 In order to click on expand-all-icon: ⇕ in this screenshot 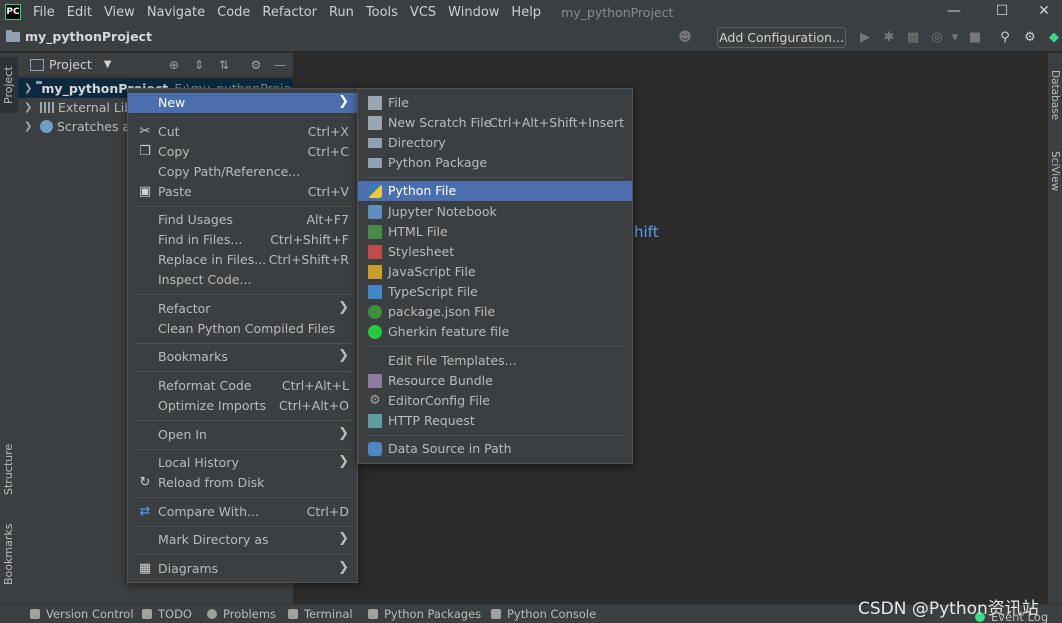, I will do `click(199, 65)`.